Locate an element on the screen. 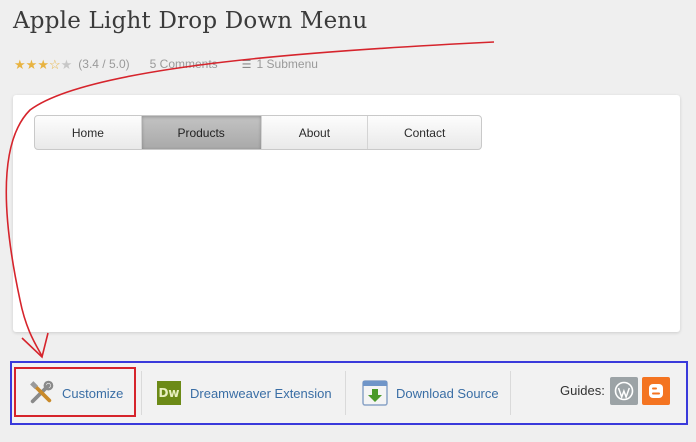 This screenshot has width=696, height=442. customize-button: Customize is located at coordinates (75, 393).